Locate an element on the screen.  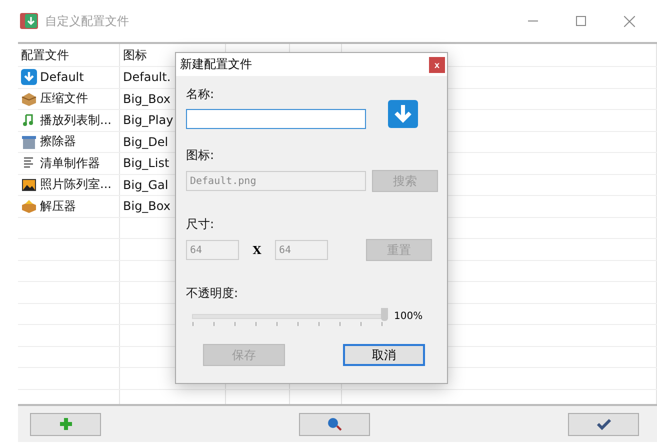
close-button: x is located at coordinates (437, 64).